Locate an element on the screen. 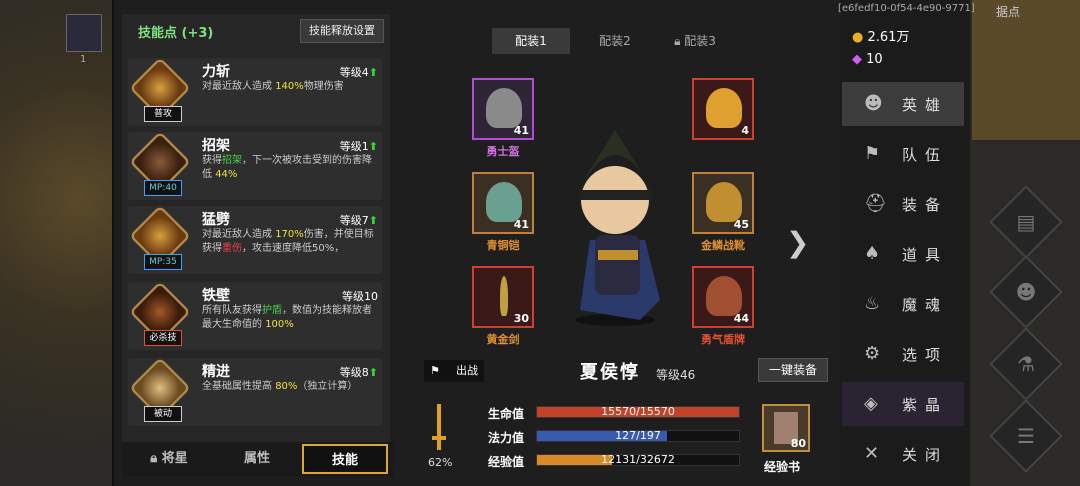 The image size is (1080, 486). loadout-tab-3: 🔒︎ 配装3 is located at coordinates (695, 41).